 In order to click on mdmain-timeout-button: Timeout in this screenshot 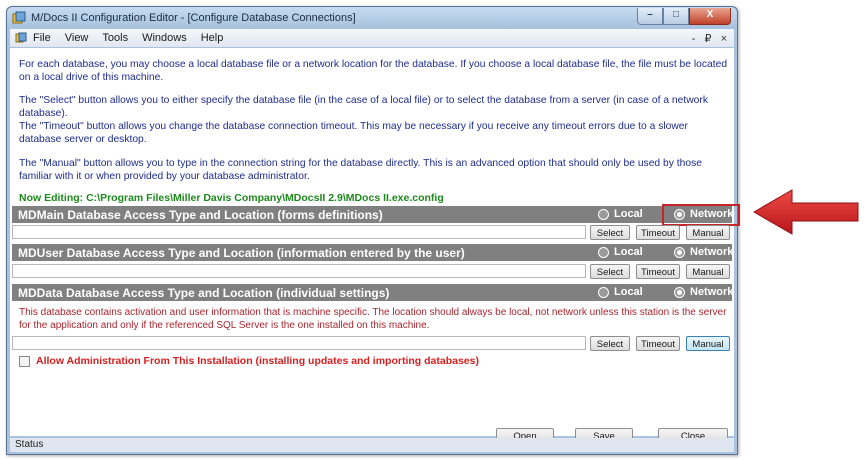, I will do `click(658, 232)`.